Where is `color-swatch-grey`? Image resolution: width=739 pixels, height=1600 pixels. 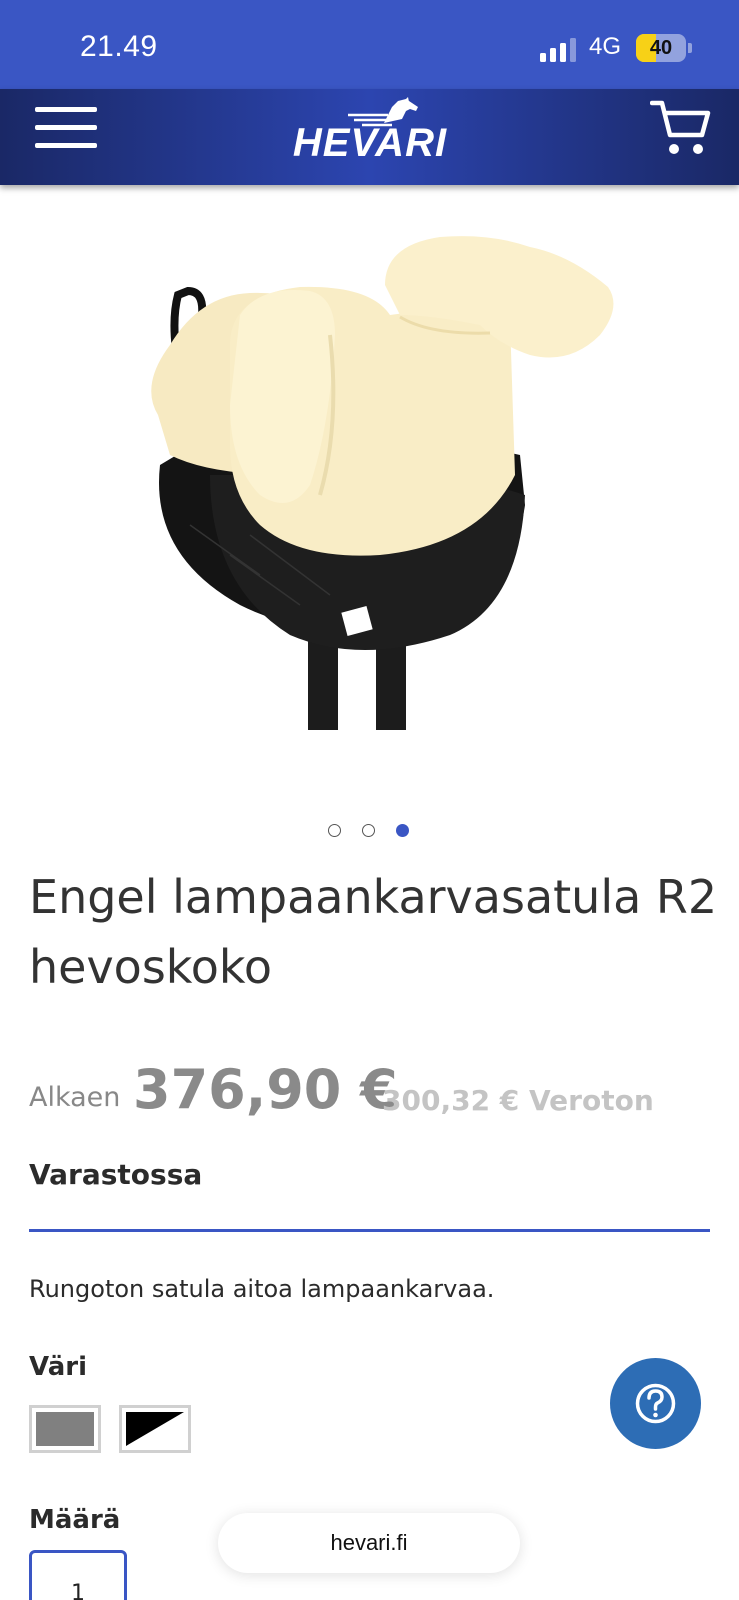
color-swatch-grey is located at coordinates (65, 1429).